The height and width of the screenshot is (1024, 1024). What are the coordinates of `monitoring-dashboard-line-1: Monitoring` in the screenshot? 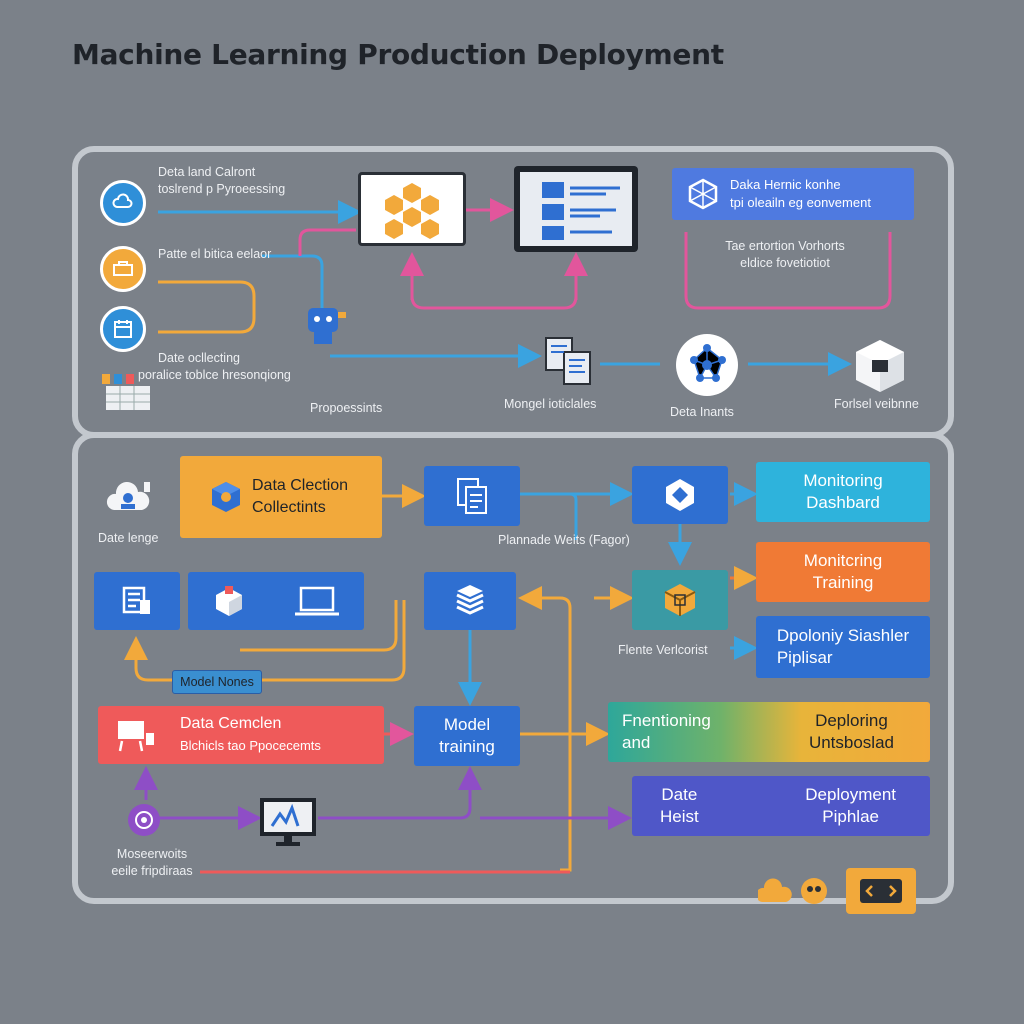 It's located at (843, 480).